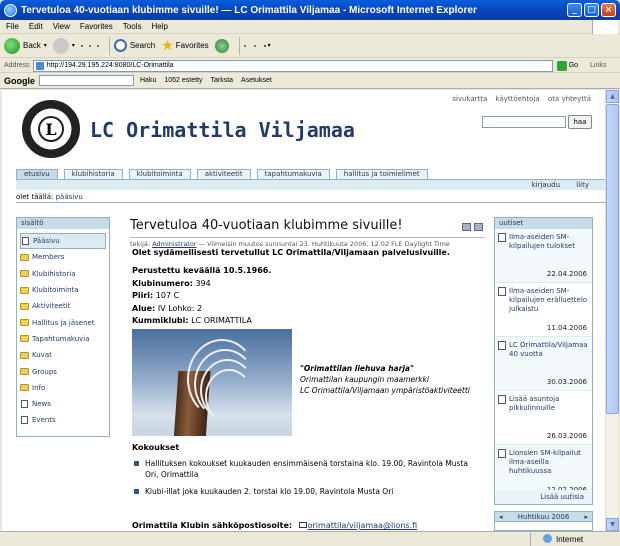 The width and height of the screenshot is (620, 546). I want to click on nav-item-info: Info, so click(63, 388).